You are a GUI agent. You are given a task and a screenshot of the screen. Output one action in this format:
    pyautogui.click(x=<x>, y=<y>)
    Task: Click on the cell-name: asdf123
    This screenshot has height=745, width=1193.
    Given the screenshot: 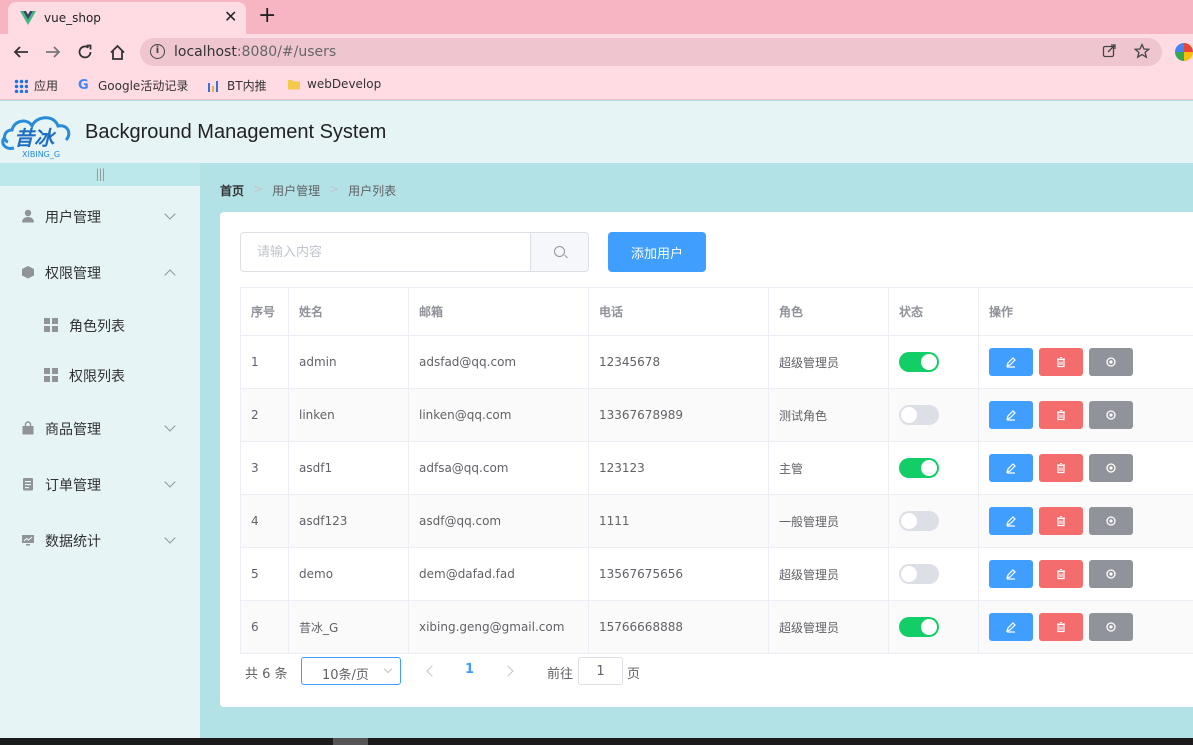 What is the action you would take?
    pyautogui.click(x=348, y=521)
    